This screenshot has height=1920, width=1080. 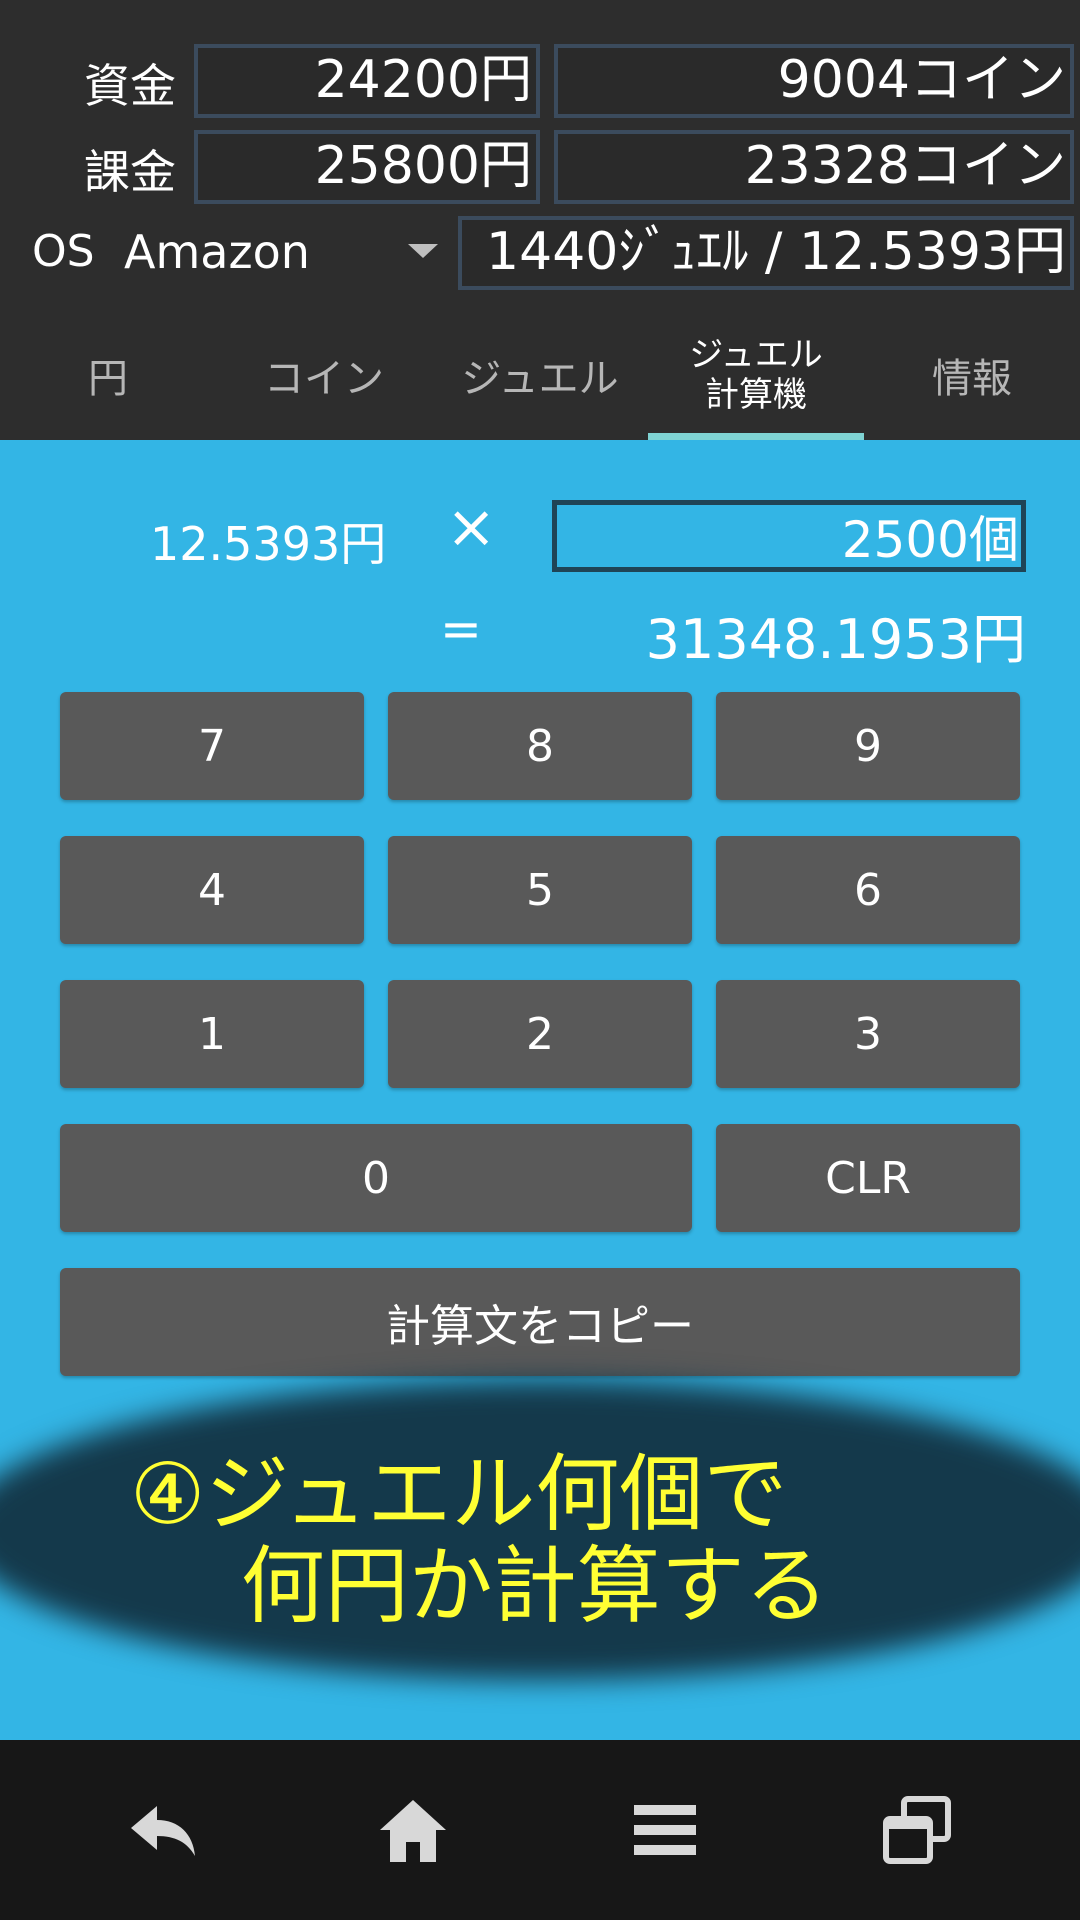 I want to click on back-icon, so click(x=163, y=1831).